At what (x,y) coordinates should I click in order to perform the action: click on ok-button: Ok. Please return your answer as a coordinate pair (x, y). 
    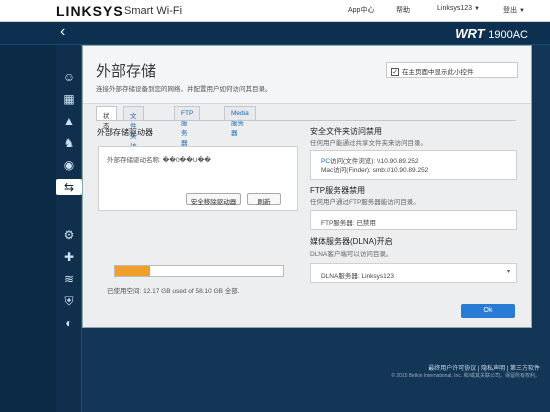
    Looking at the image, I should click on (488, 311).